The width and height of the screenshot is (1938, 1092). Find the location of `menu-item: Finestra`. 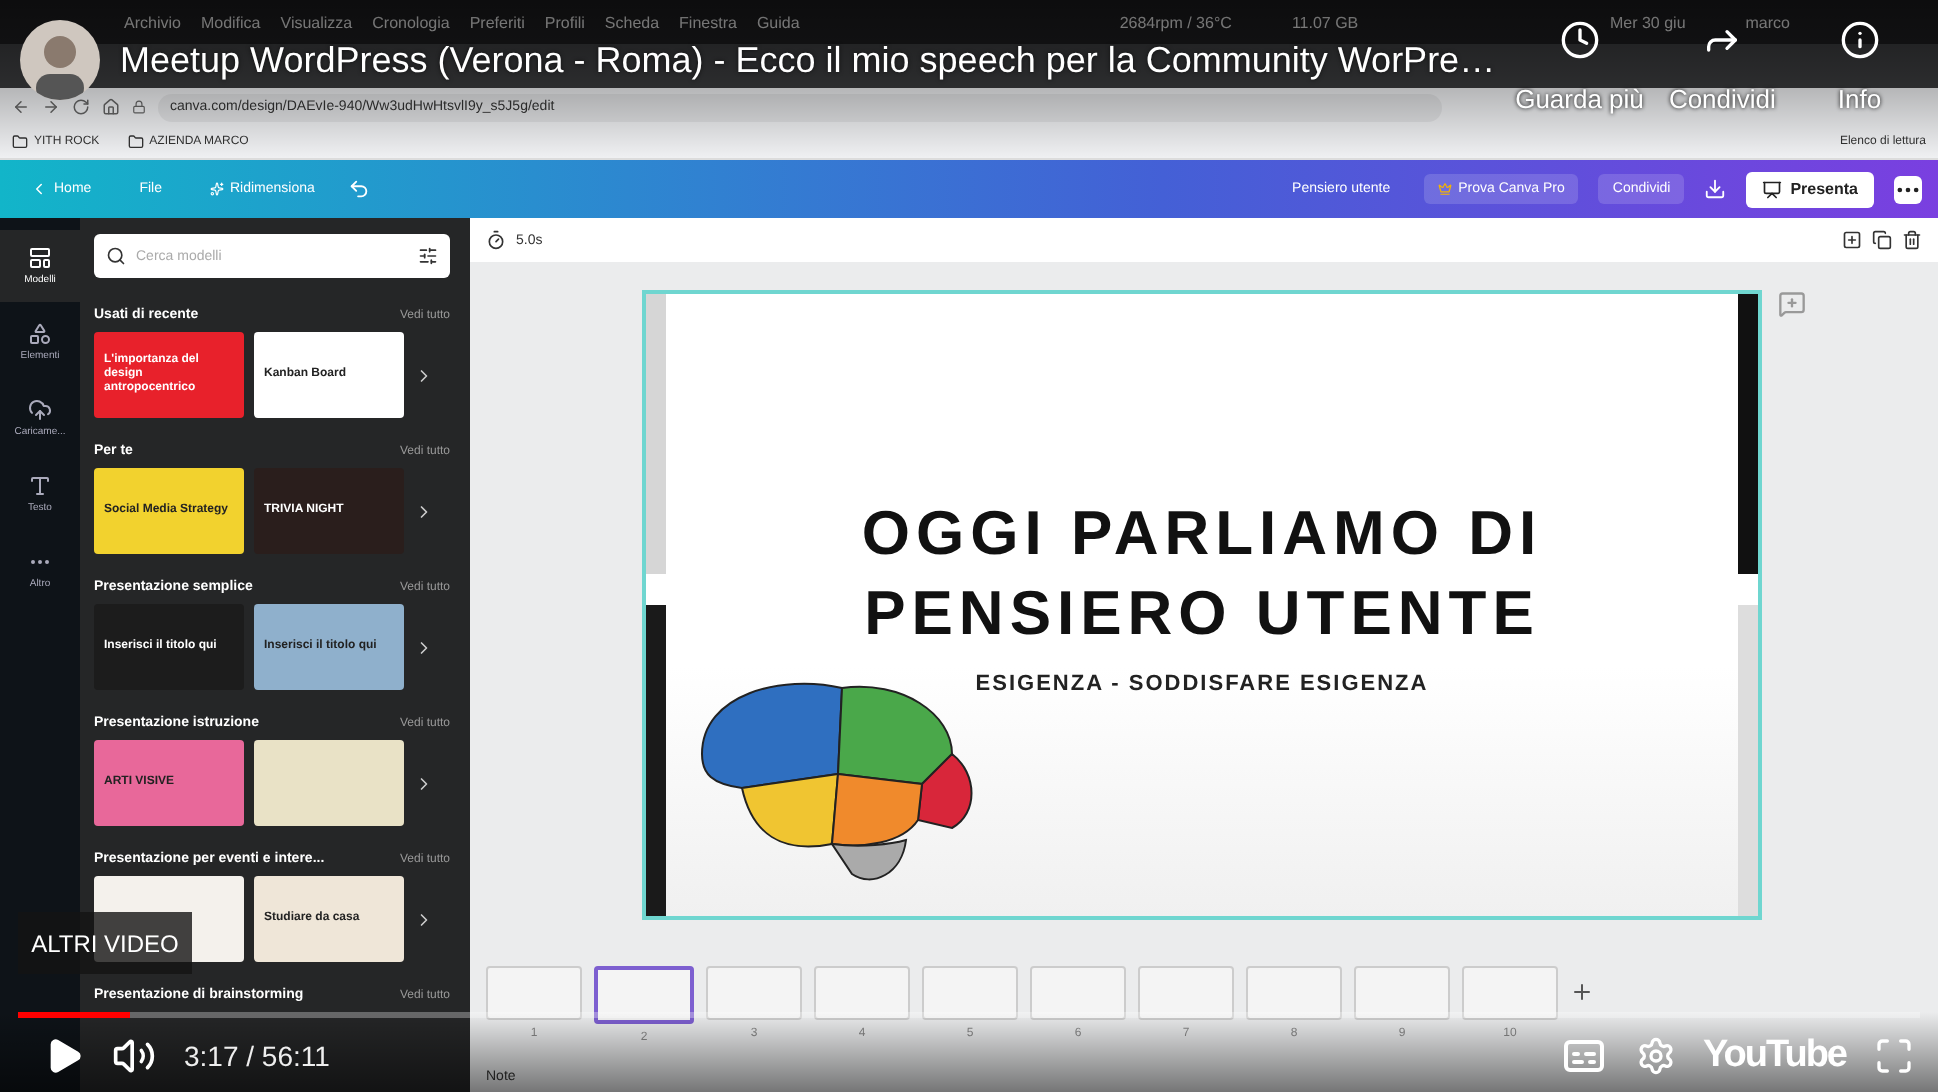

menu-item: Finestra is located at coordinates (708, 22).